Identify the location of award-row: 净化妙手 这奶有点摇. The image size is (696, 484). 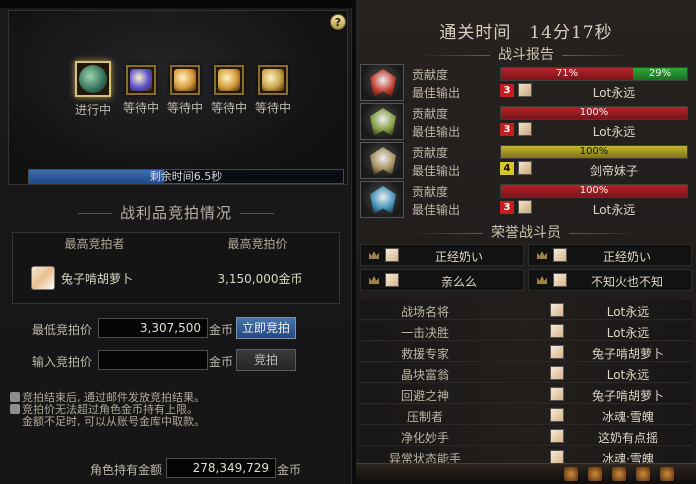
(526, 436).